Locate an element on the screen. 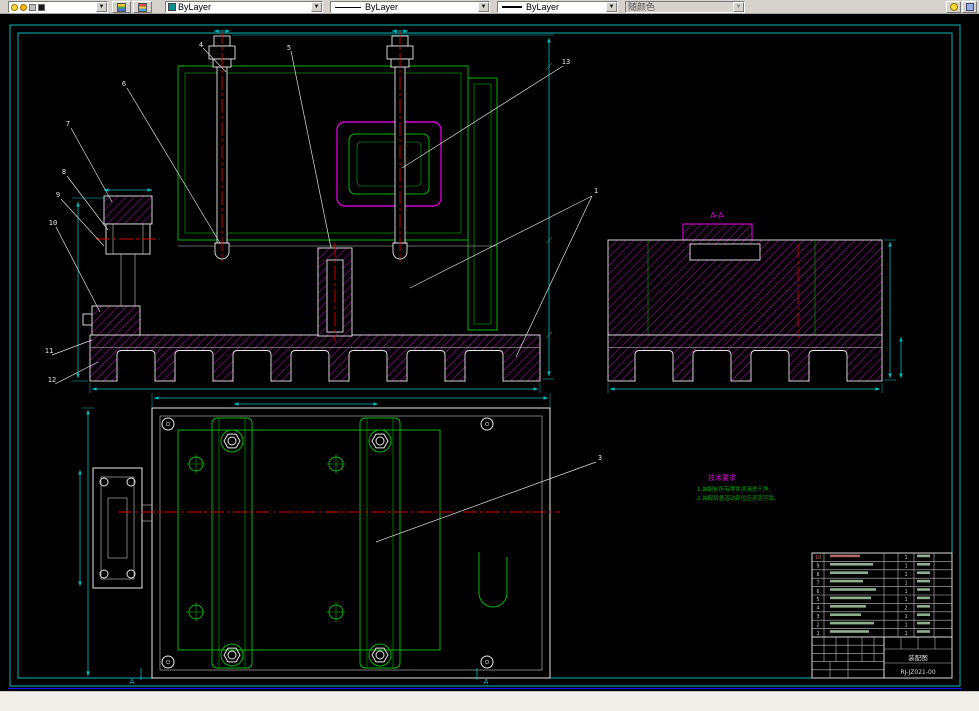 Image resolution: width=979 pixels, height=711 pixels. bom-row-no: 2 is located at coordinates (817, 625).